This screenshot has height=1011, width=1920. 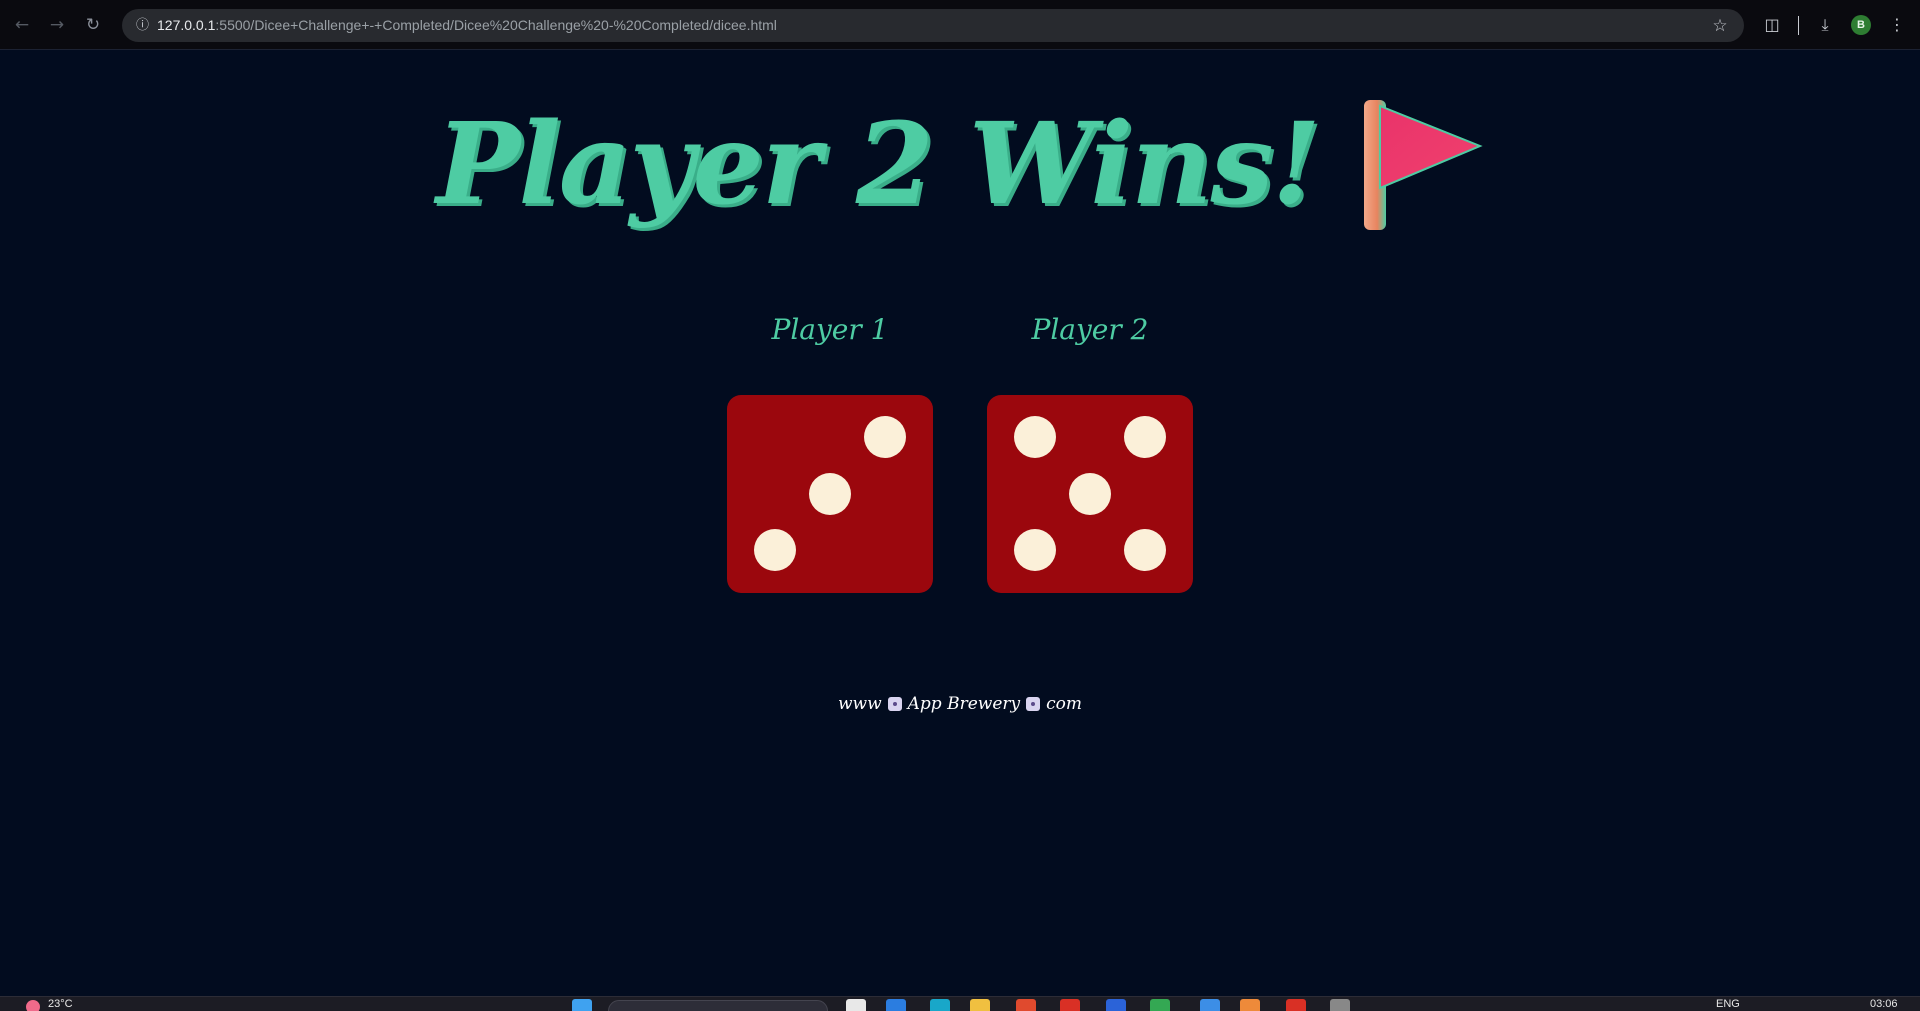 I want to click on vscode-icon, so click(x=1210, y=1005).